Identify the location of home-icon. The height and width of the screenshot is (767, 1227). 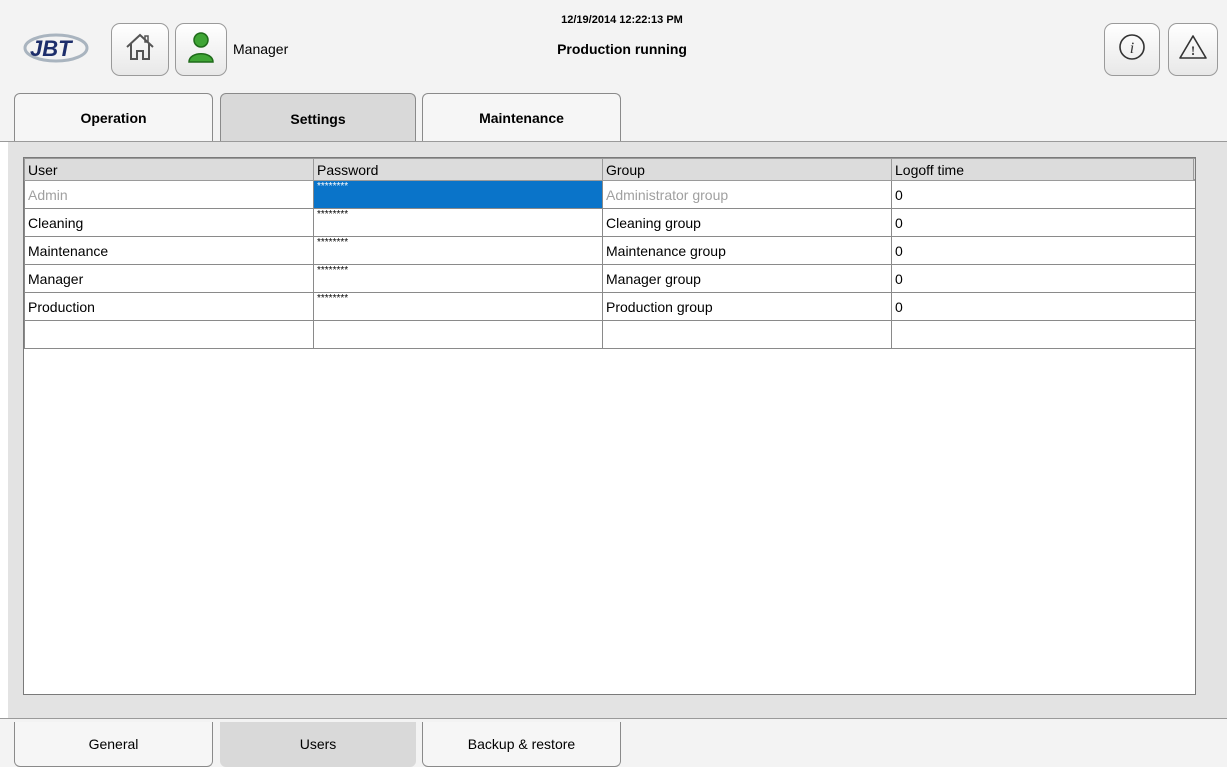
(140, 49).